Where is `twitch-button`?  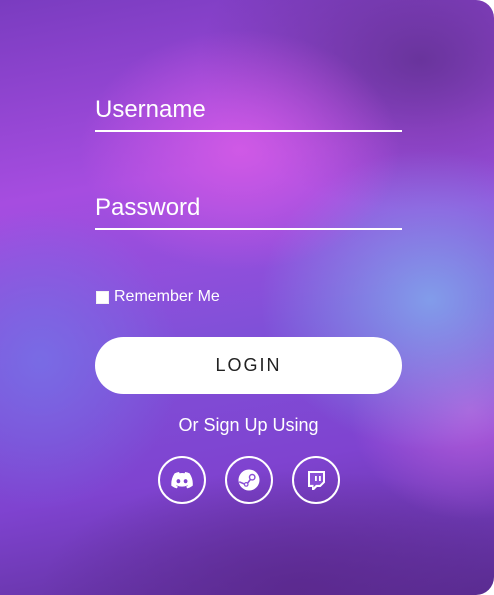
twitch-button is located at coordinates (316, 480).